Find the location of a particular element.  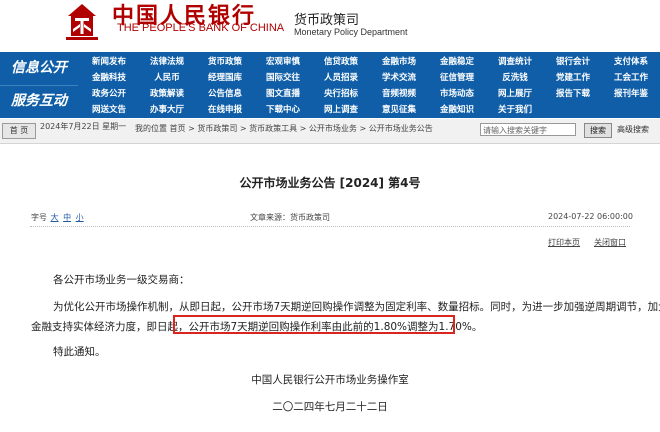

search-input: 请输入搜索关键字 is located at coordinates (528, 129).